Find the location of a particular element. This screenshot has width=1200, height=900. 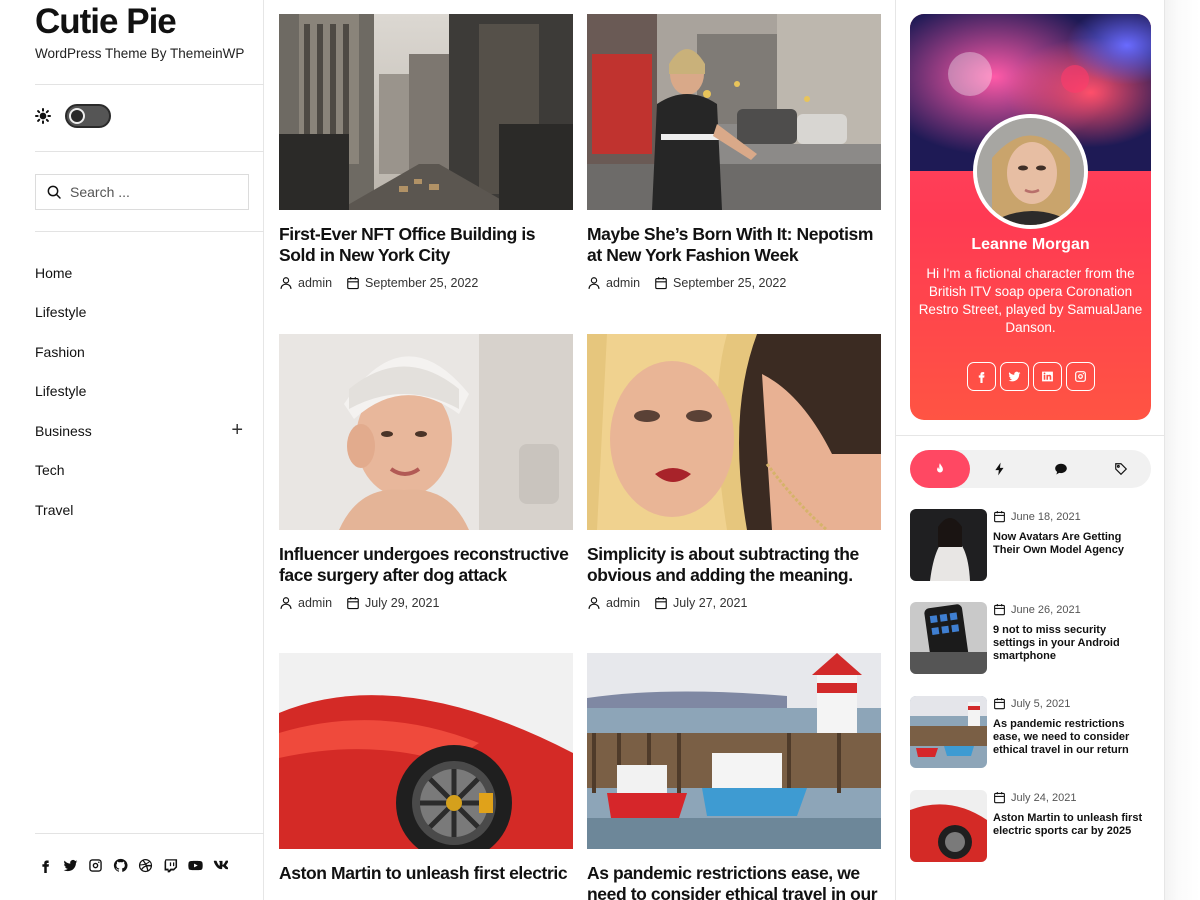

post-date: July 29, 2021 is located at coordinates (402, 603).